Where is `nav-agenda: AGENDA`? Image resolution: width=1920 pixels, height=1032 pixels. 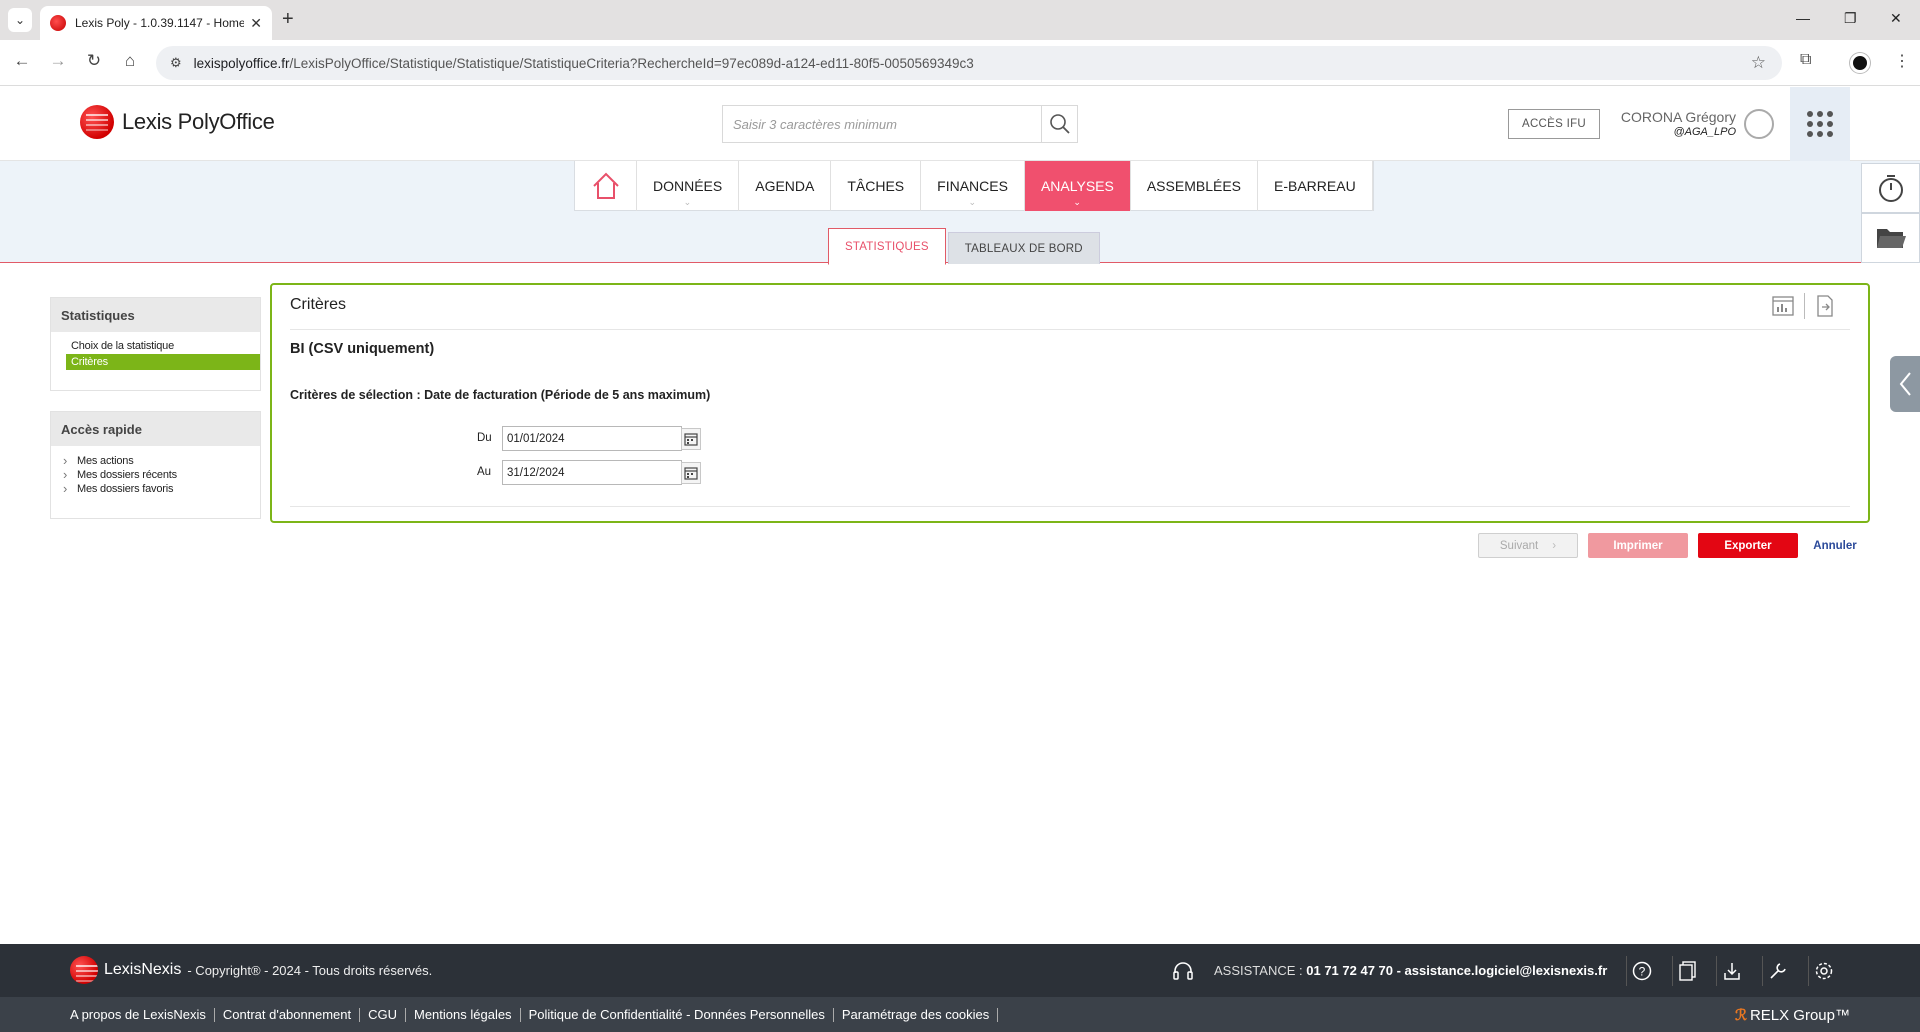
nav-agenda: AGENDA is located at coordinates (785, 186).